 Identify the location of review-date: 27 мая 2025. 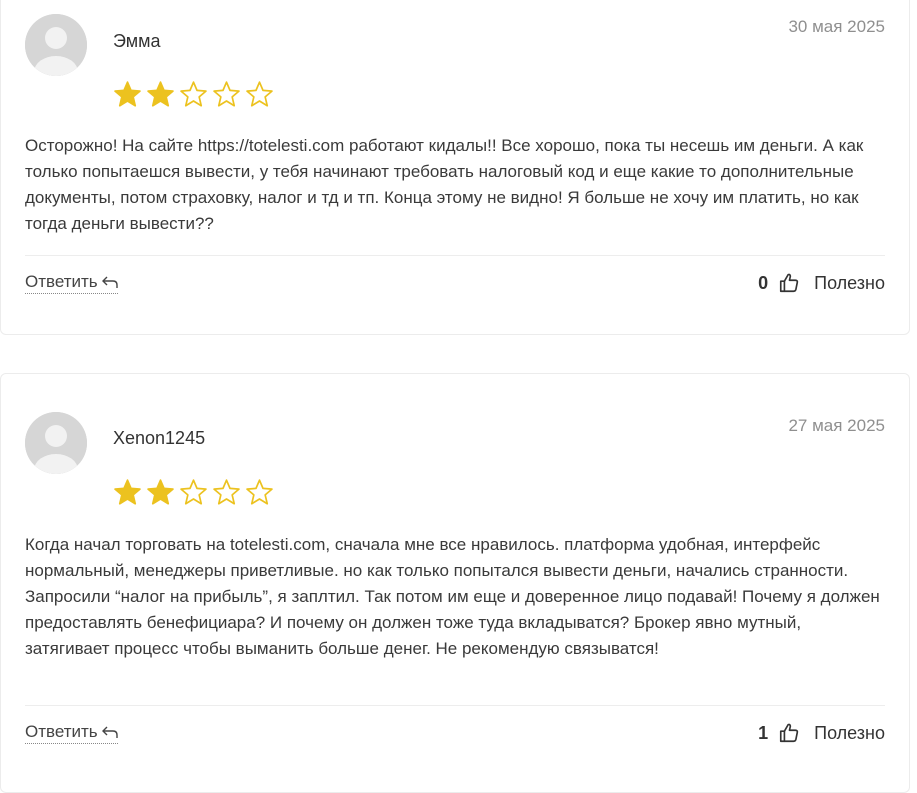
(836, 425).